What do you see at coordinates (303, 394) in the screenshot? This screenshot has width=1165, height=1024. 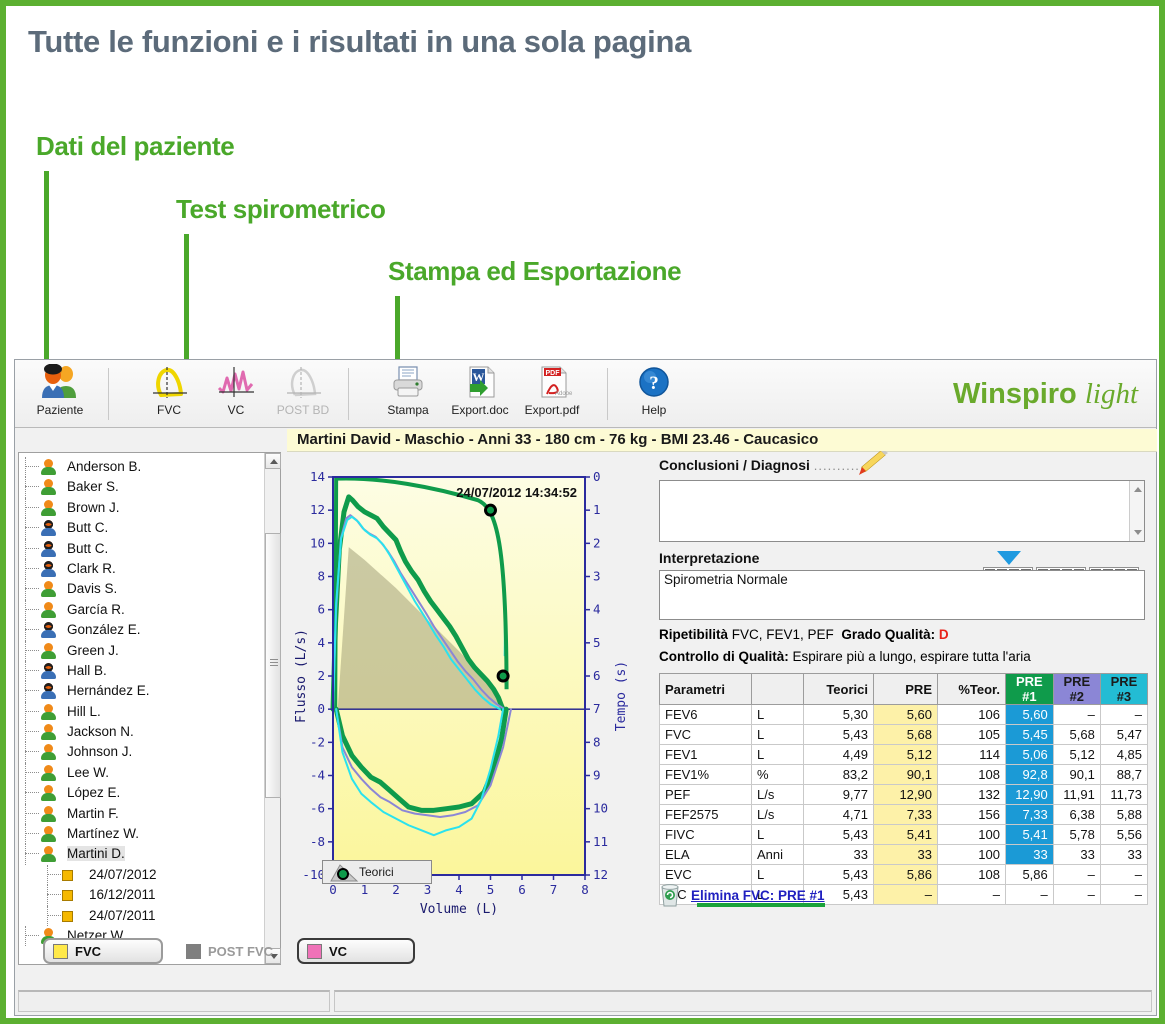 I see `toolbar-button-post-bd: POST BD` at bounding box center [303, 394].